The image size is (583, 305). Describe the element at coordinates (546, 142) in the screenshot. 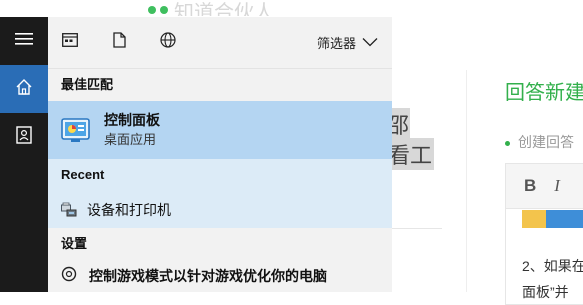

I see `create-answer-label: 创建回答` at that location.